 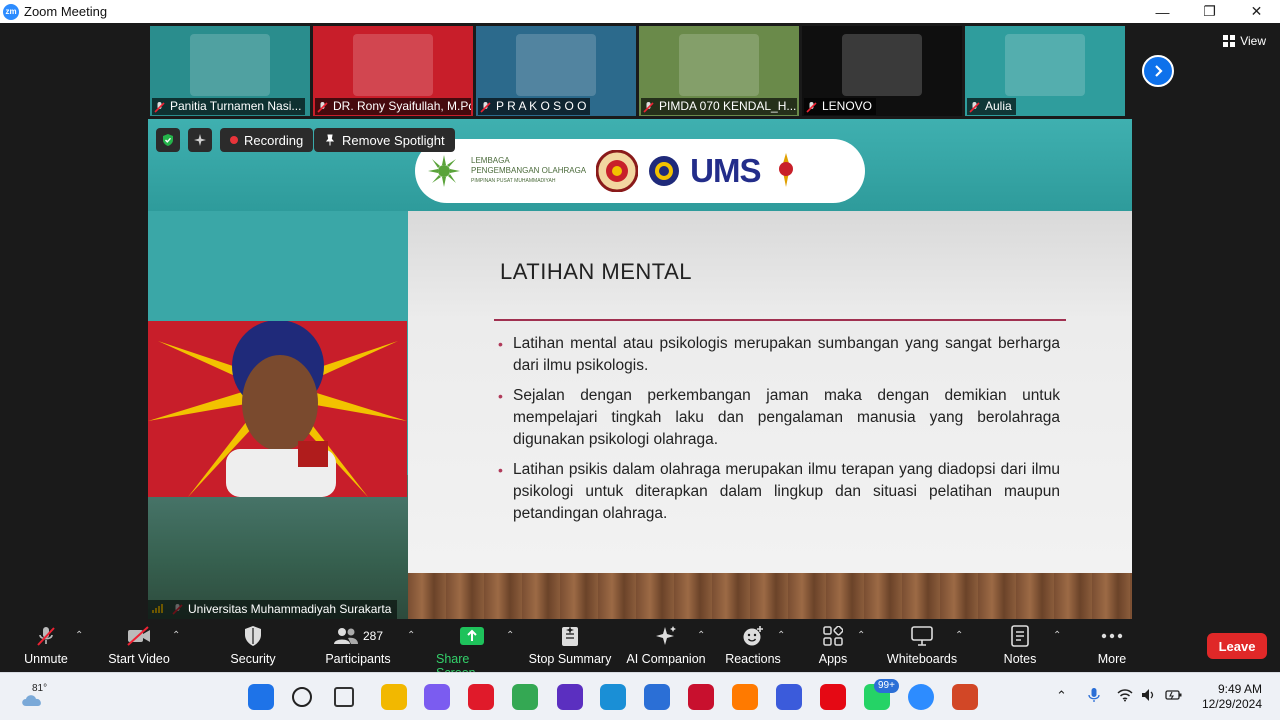 I want to click on visual-studio-icon, so click(x=570, y=697).